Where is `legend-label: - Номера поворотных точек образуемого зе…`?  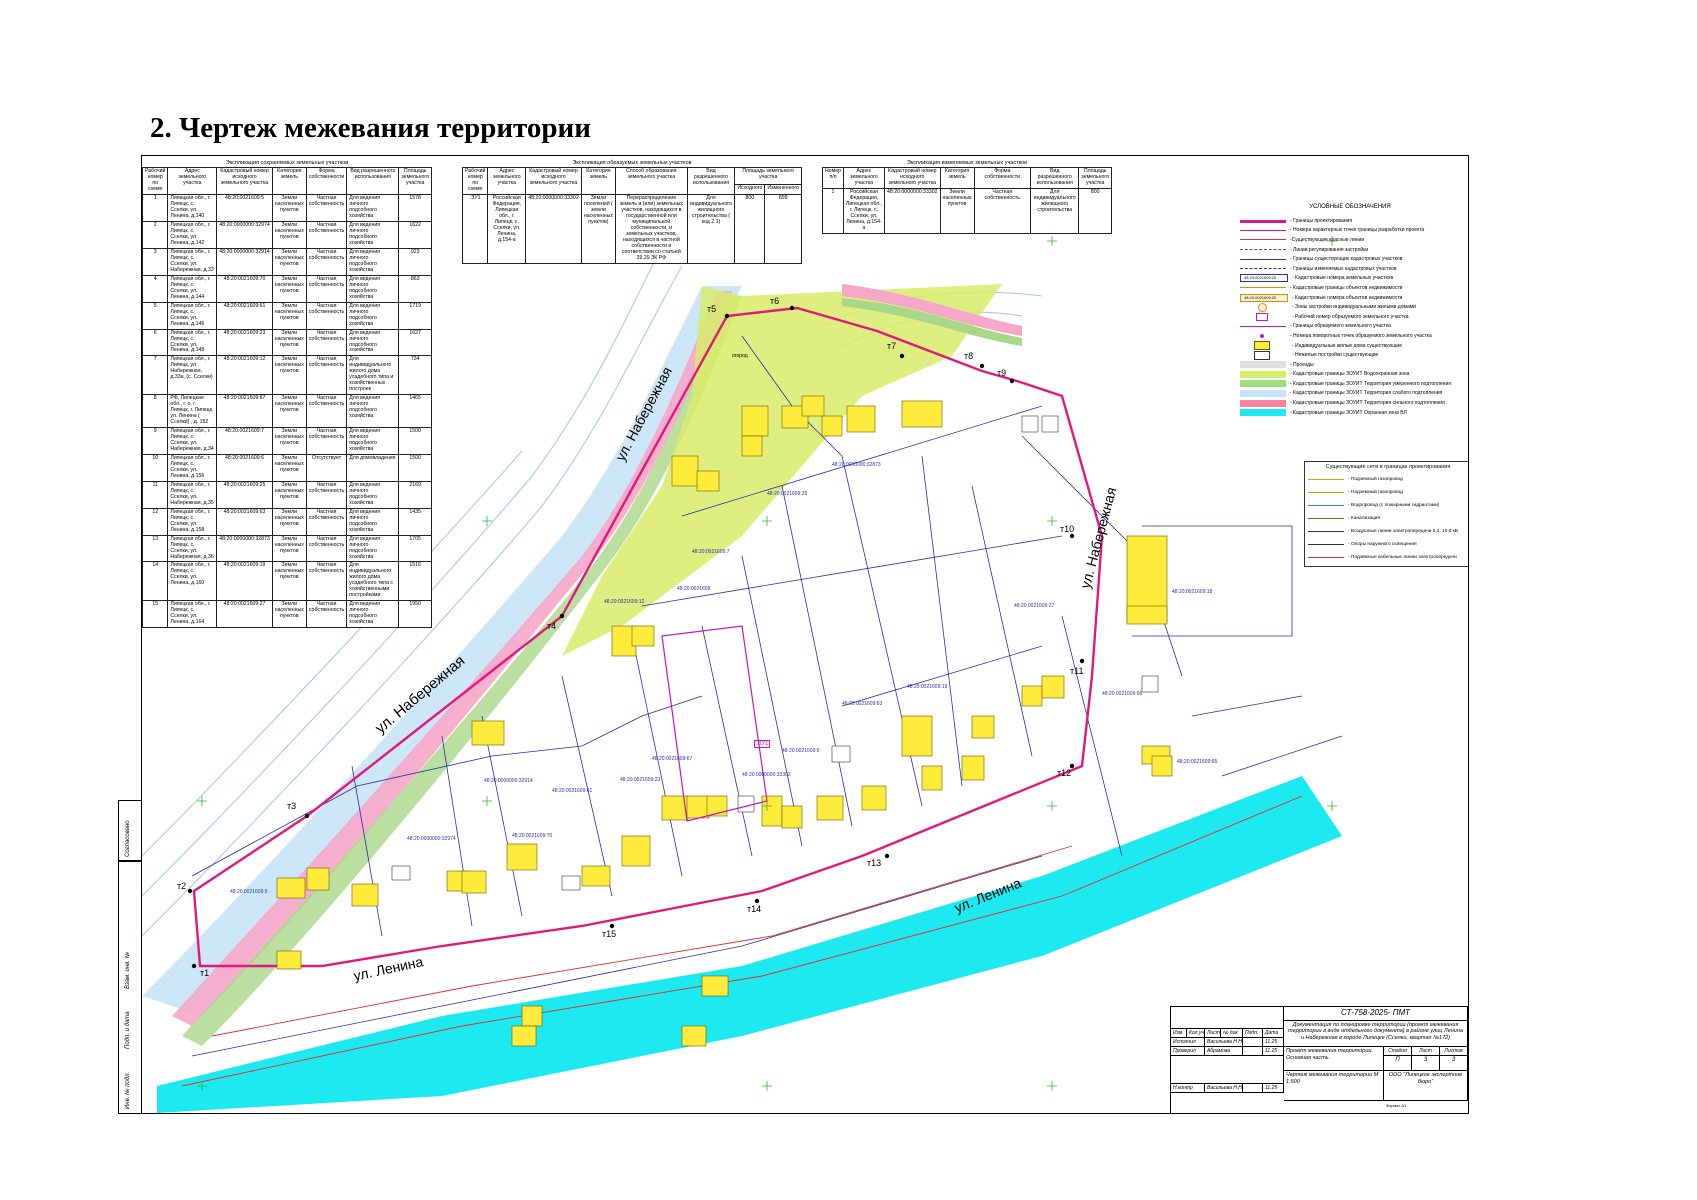
legend-label: - Номера поворотных точек образуемого зе… is located at coordinates (1361, 335).